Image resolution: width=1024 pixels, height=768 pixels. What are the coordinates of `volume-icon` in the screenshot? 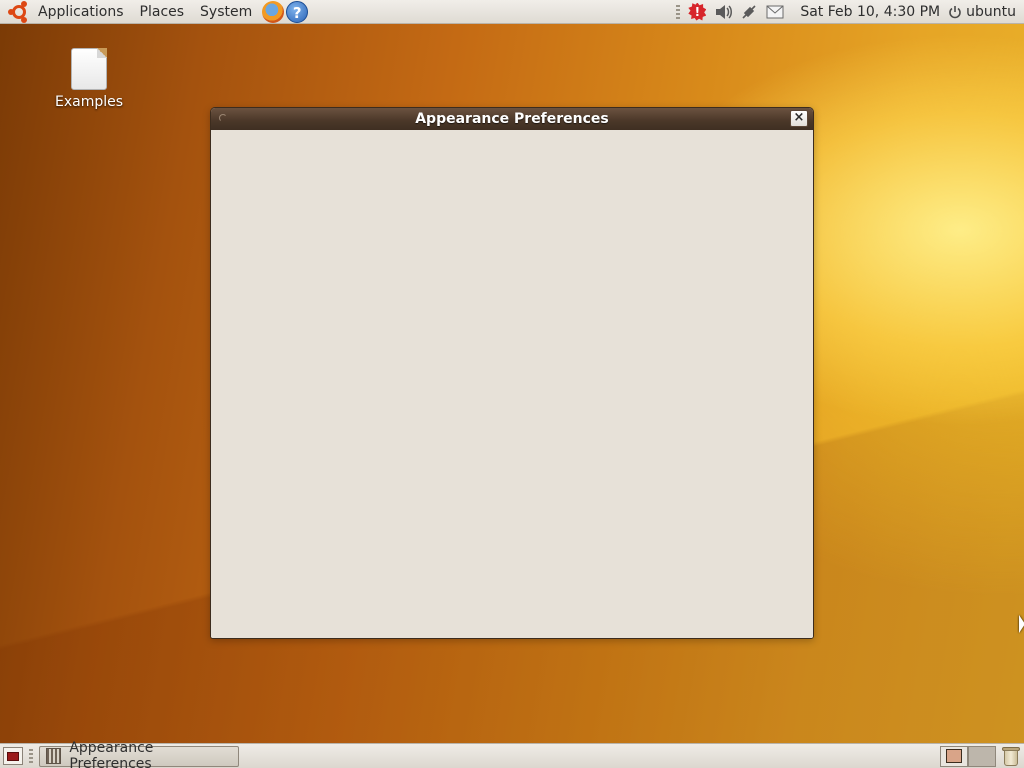 It's located at (723, 12).